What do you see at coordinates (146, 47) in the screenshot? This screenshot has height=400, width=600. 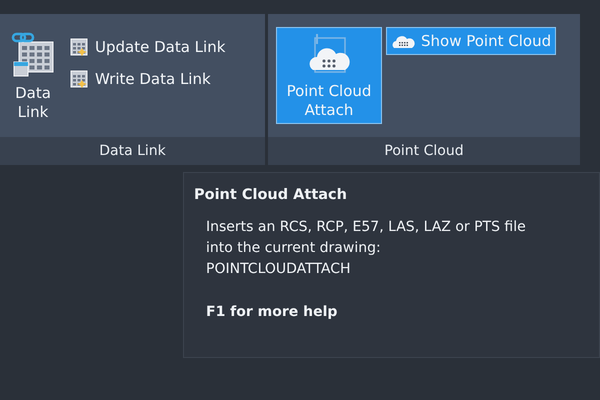 I see `ribbon-button: Update Data Link` at bounding box center [146, 47].